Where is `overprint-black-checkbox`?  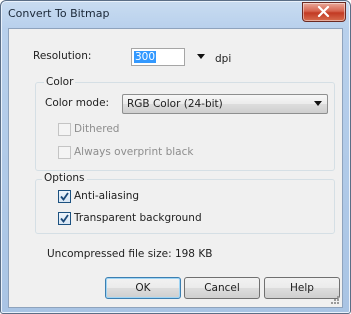
overprint-black-checkbox is located at coordinates (64, 152).